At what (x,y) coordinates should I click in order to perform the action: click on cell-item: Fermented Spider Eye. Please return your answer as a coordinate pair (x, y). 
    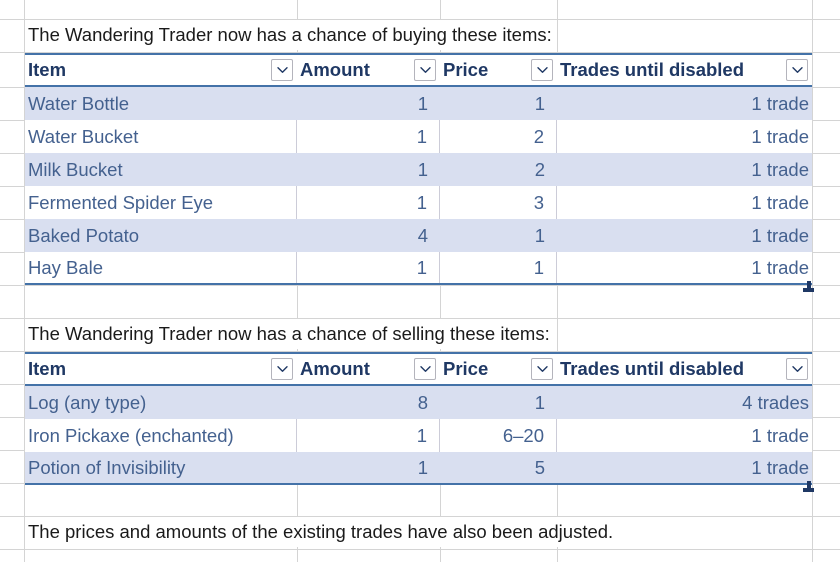
    Looking at the image, I should click on (161, 202).